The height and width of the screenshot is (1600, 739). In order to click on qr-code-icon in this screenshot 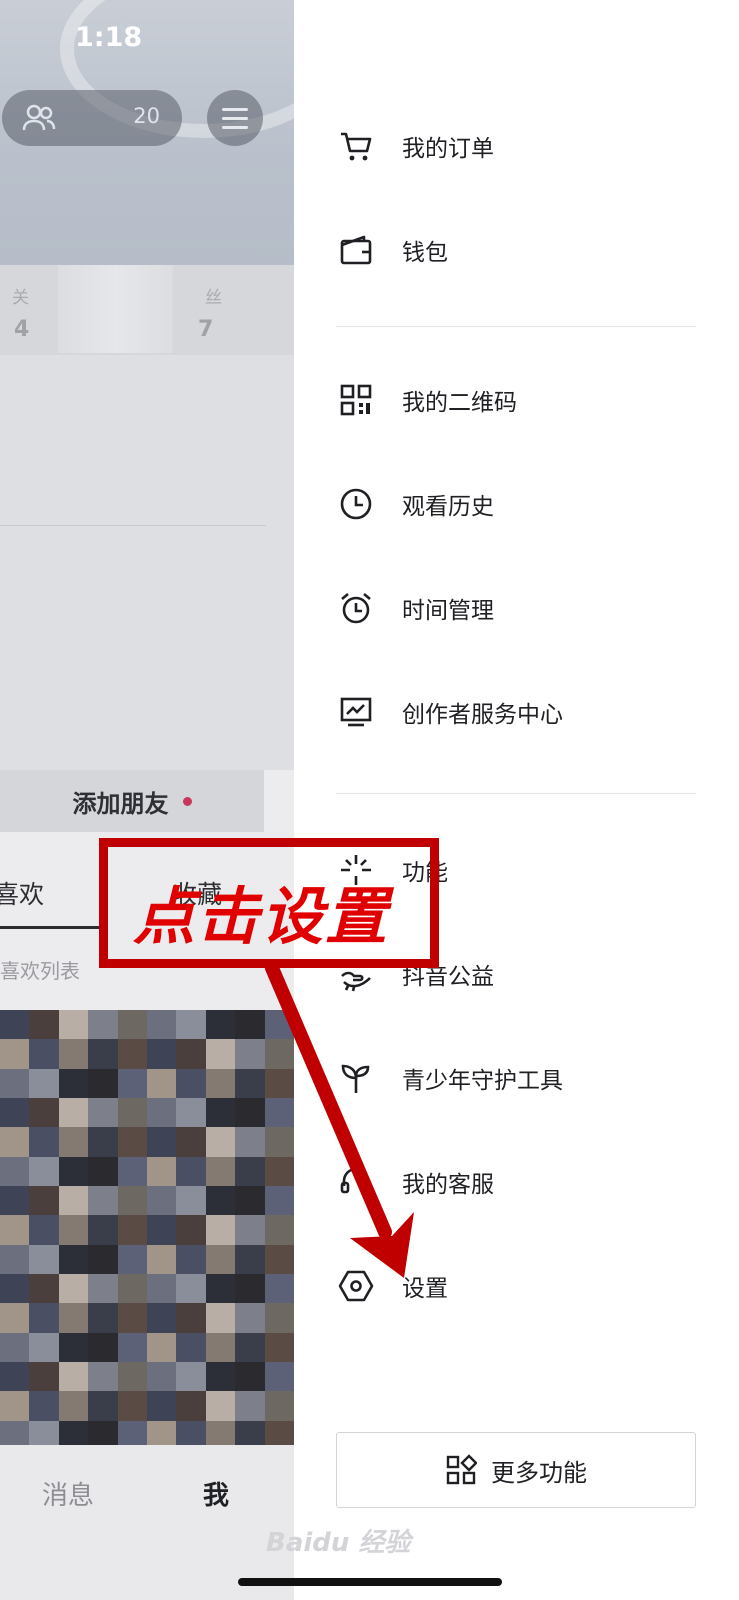, I will do `click(356, 400)`.